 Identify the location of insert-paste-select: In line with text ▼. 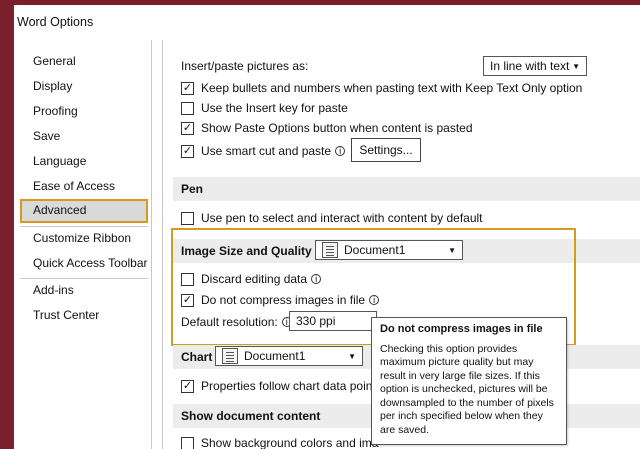
(535, 66).